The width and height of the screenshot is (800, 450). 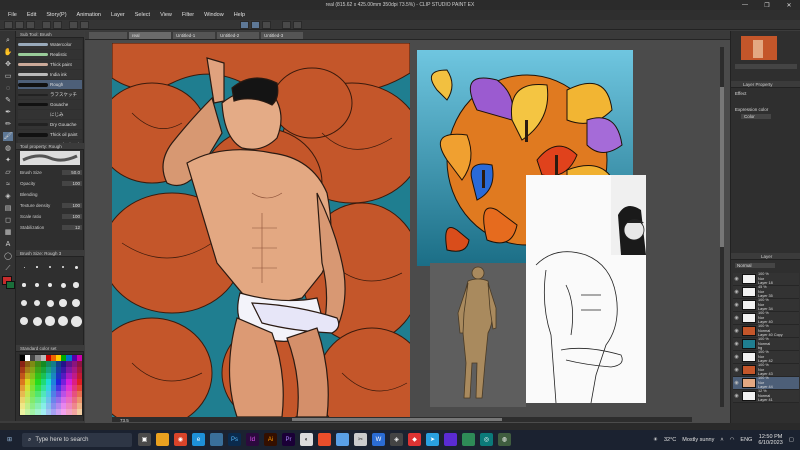 I want to click on prop-blending: Blending, so click(x=51, y=194).